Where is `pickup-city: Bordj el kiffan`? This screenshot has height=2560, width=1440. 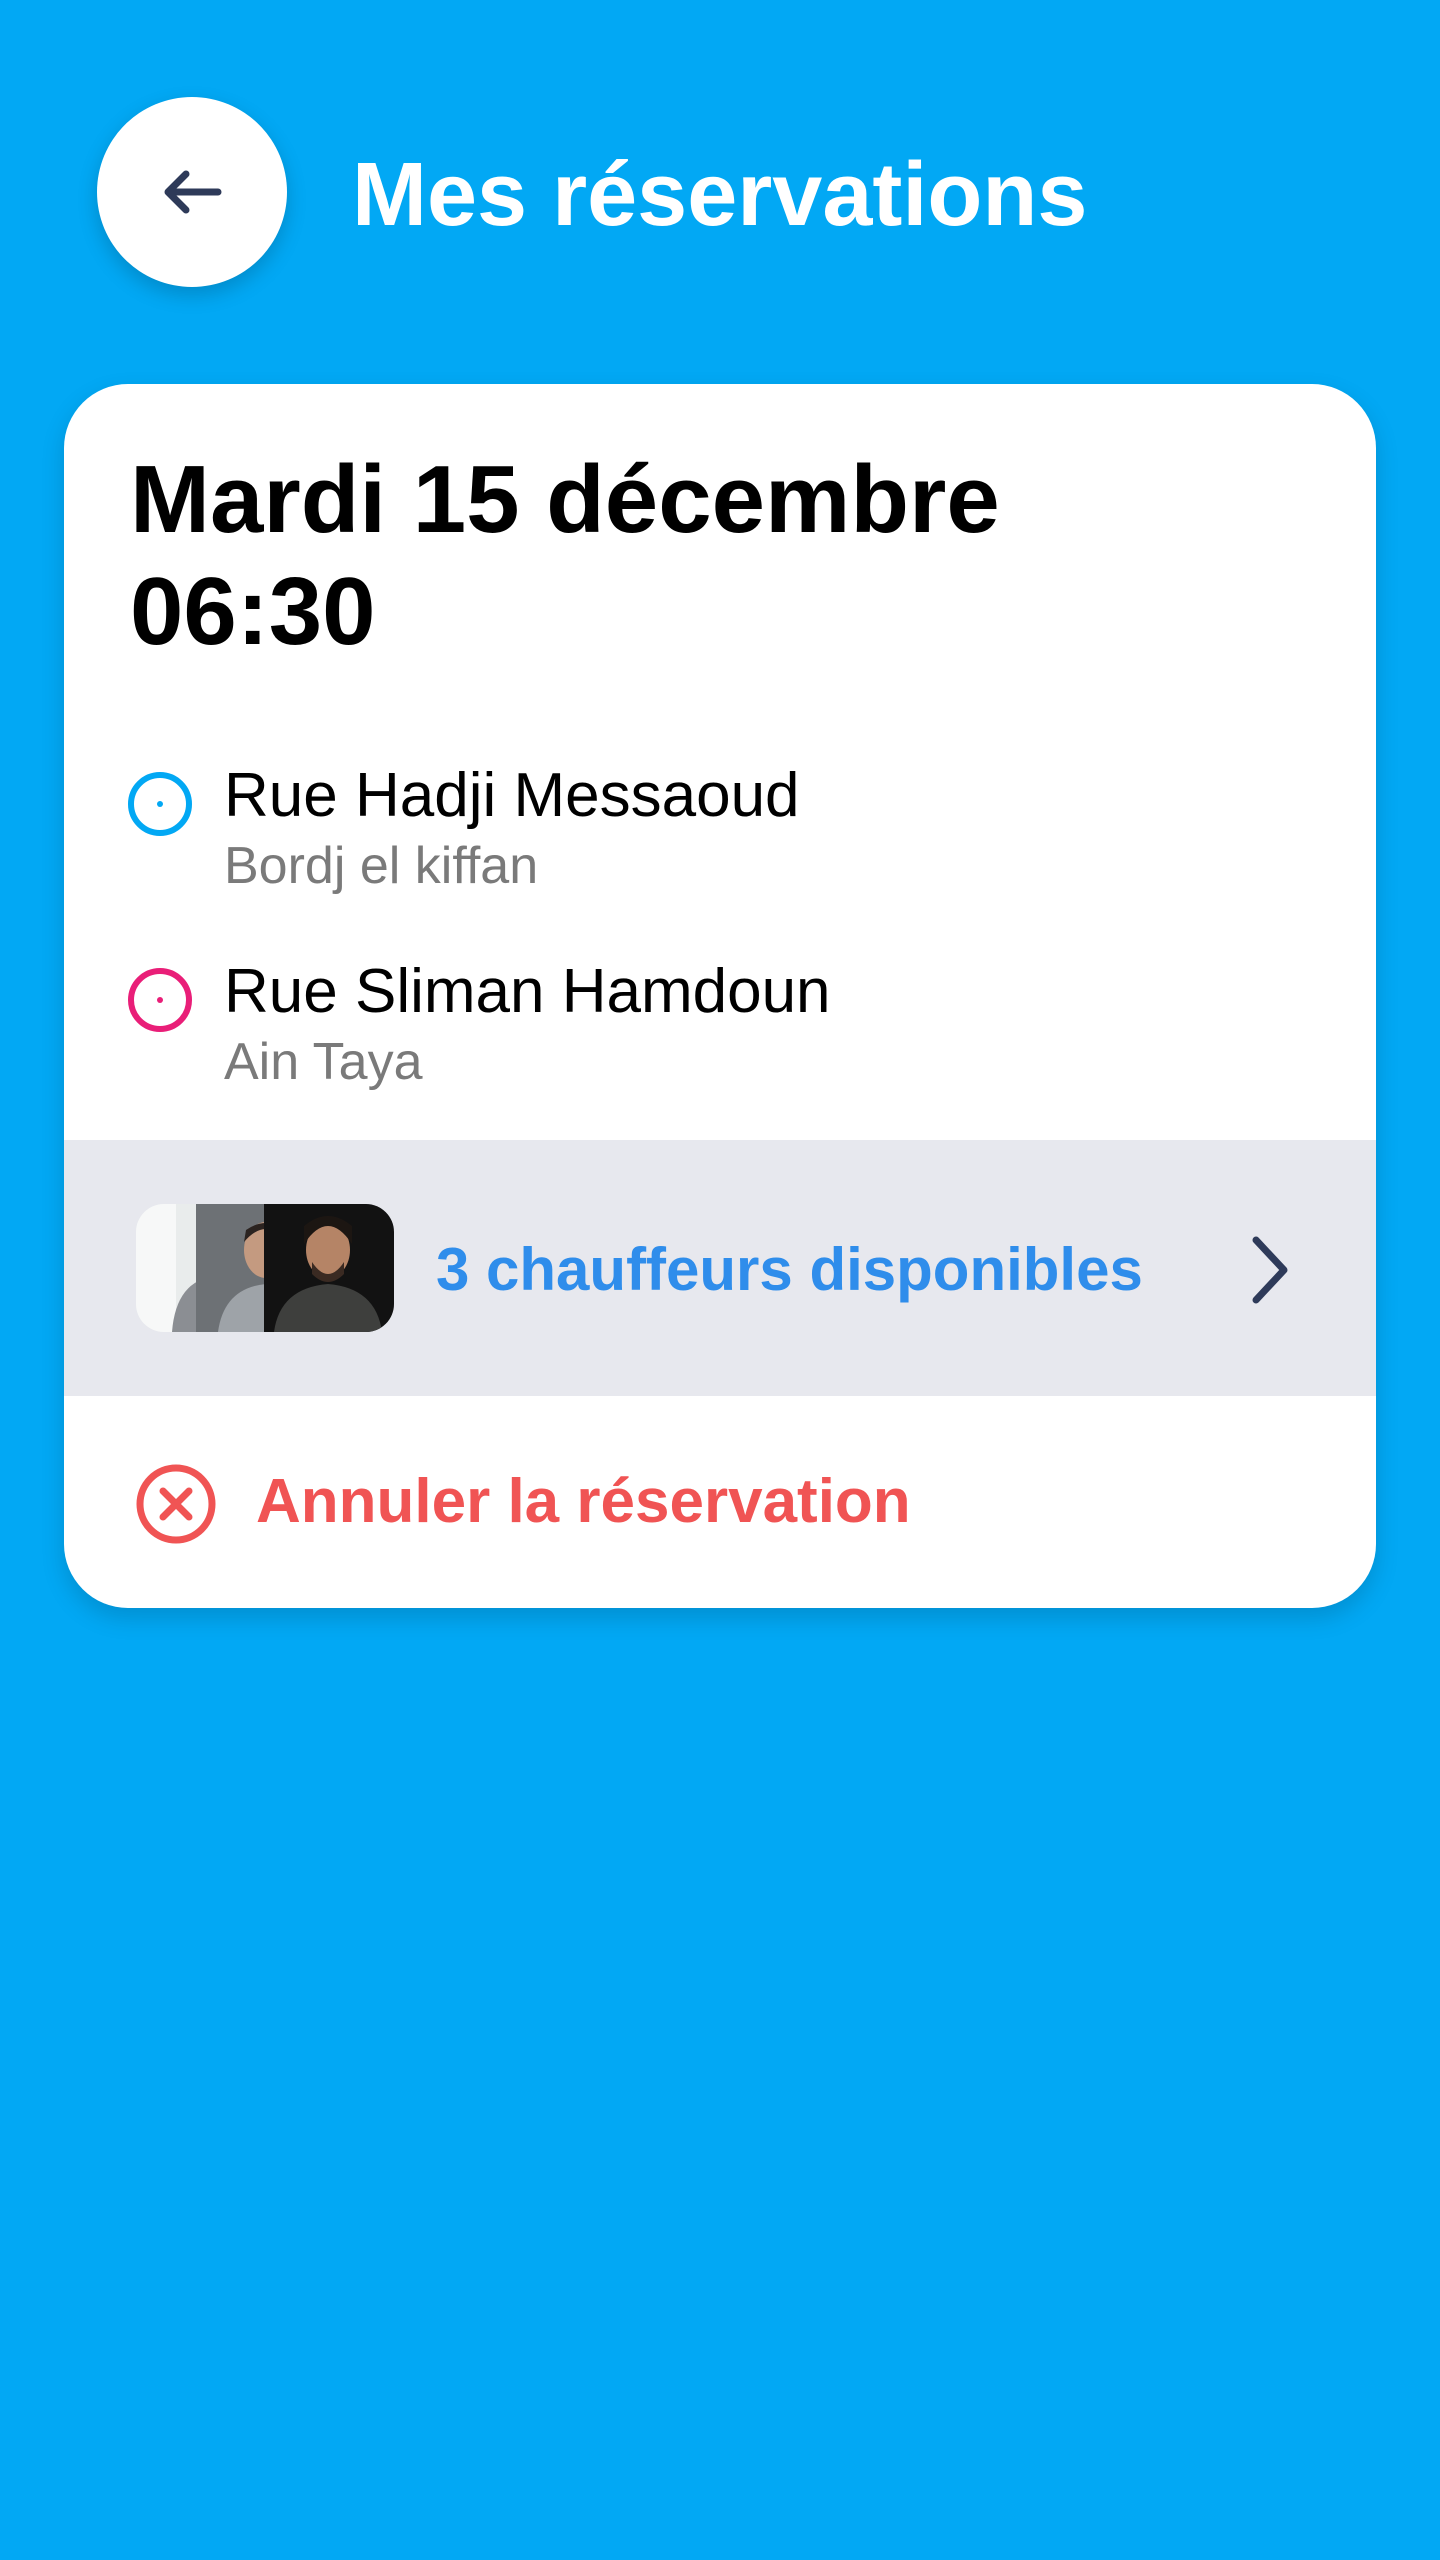
pickup-city: Bordj el kiffan is located at coordinates (381, 866).